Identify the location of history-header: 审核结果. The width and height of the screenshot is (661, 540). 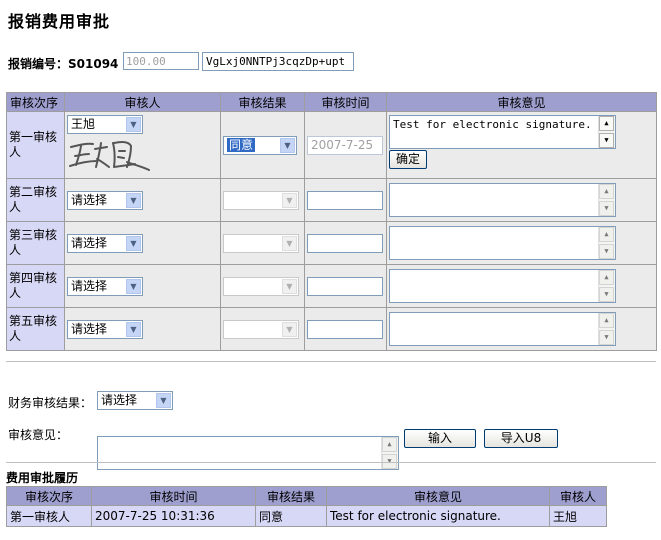
(291, 496).